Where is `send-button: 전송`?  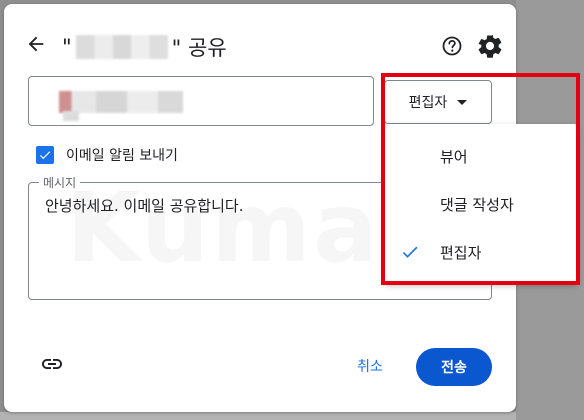 send-button: 전송 is located at coordinates (454, 367).